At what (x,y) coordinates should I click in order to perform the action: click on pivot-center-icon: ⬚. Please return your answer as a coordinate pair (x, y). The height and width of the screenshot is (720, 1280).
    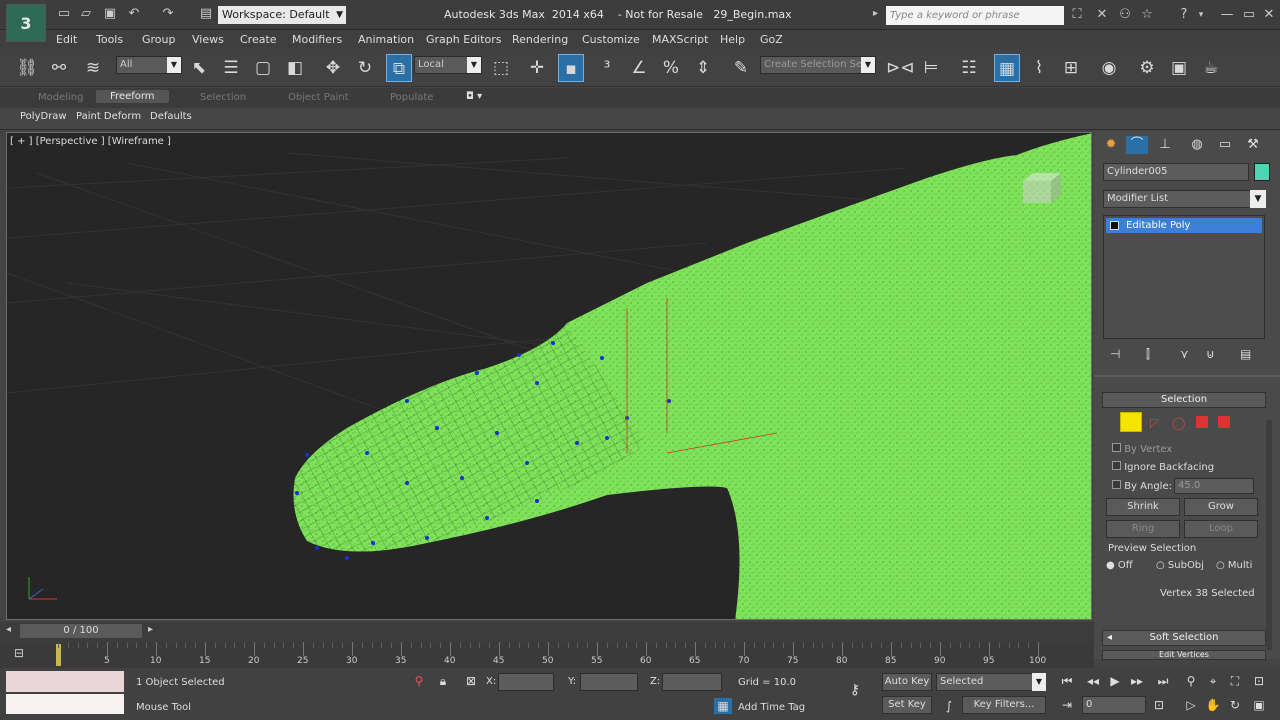
    Looking at the image, I should click on (501, 68).